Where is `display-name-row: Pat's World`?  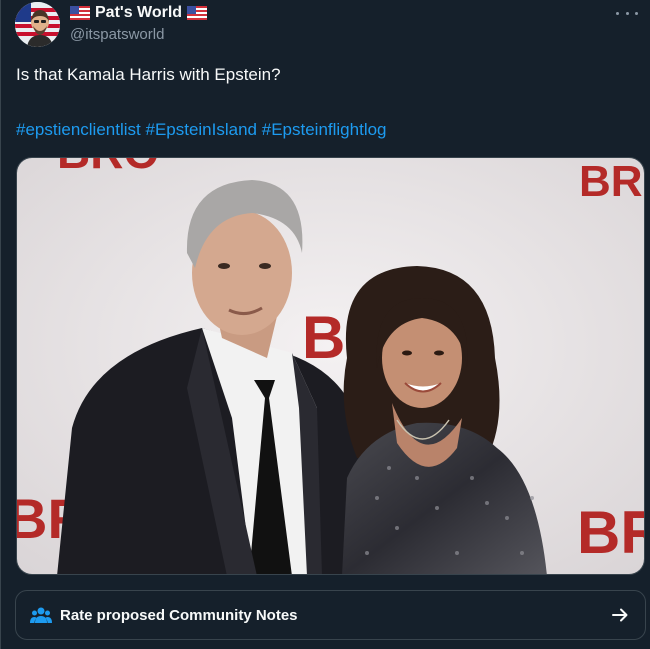 display-name-row: Pat's World is located at coordinates (139, 13).